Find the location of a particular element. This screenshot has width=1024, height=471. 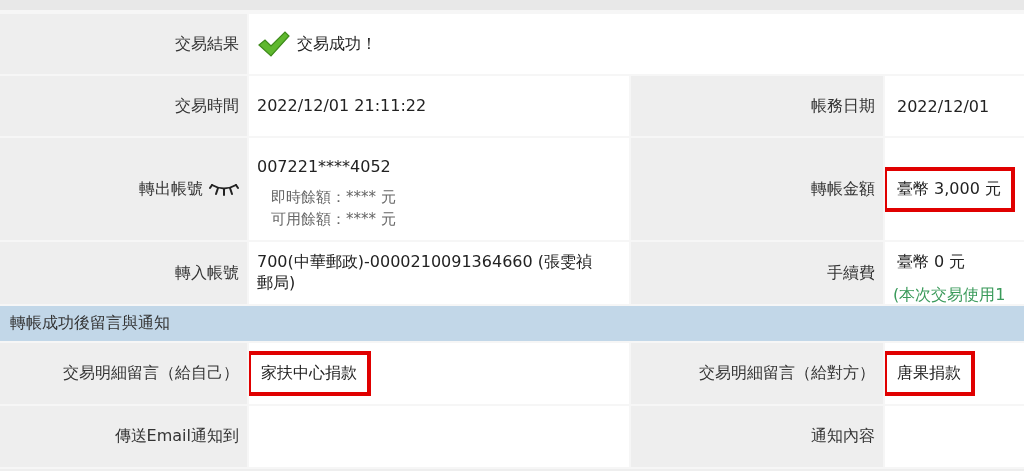

field-label: 交易時間 is located at coordinates (207, 106).